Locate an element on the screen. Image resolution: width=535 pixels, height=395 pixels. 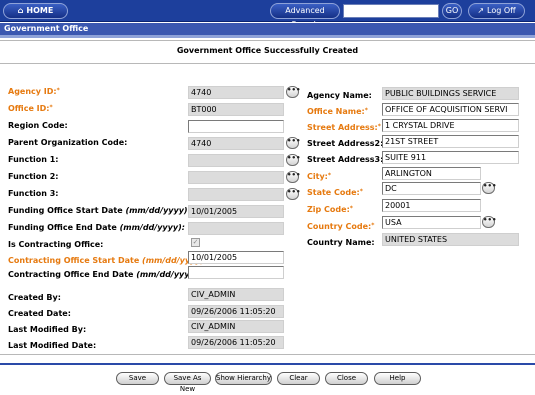
contracting-start-input: 10/01/2005 is located at coordinates (236, 257).